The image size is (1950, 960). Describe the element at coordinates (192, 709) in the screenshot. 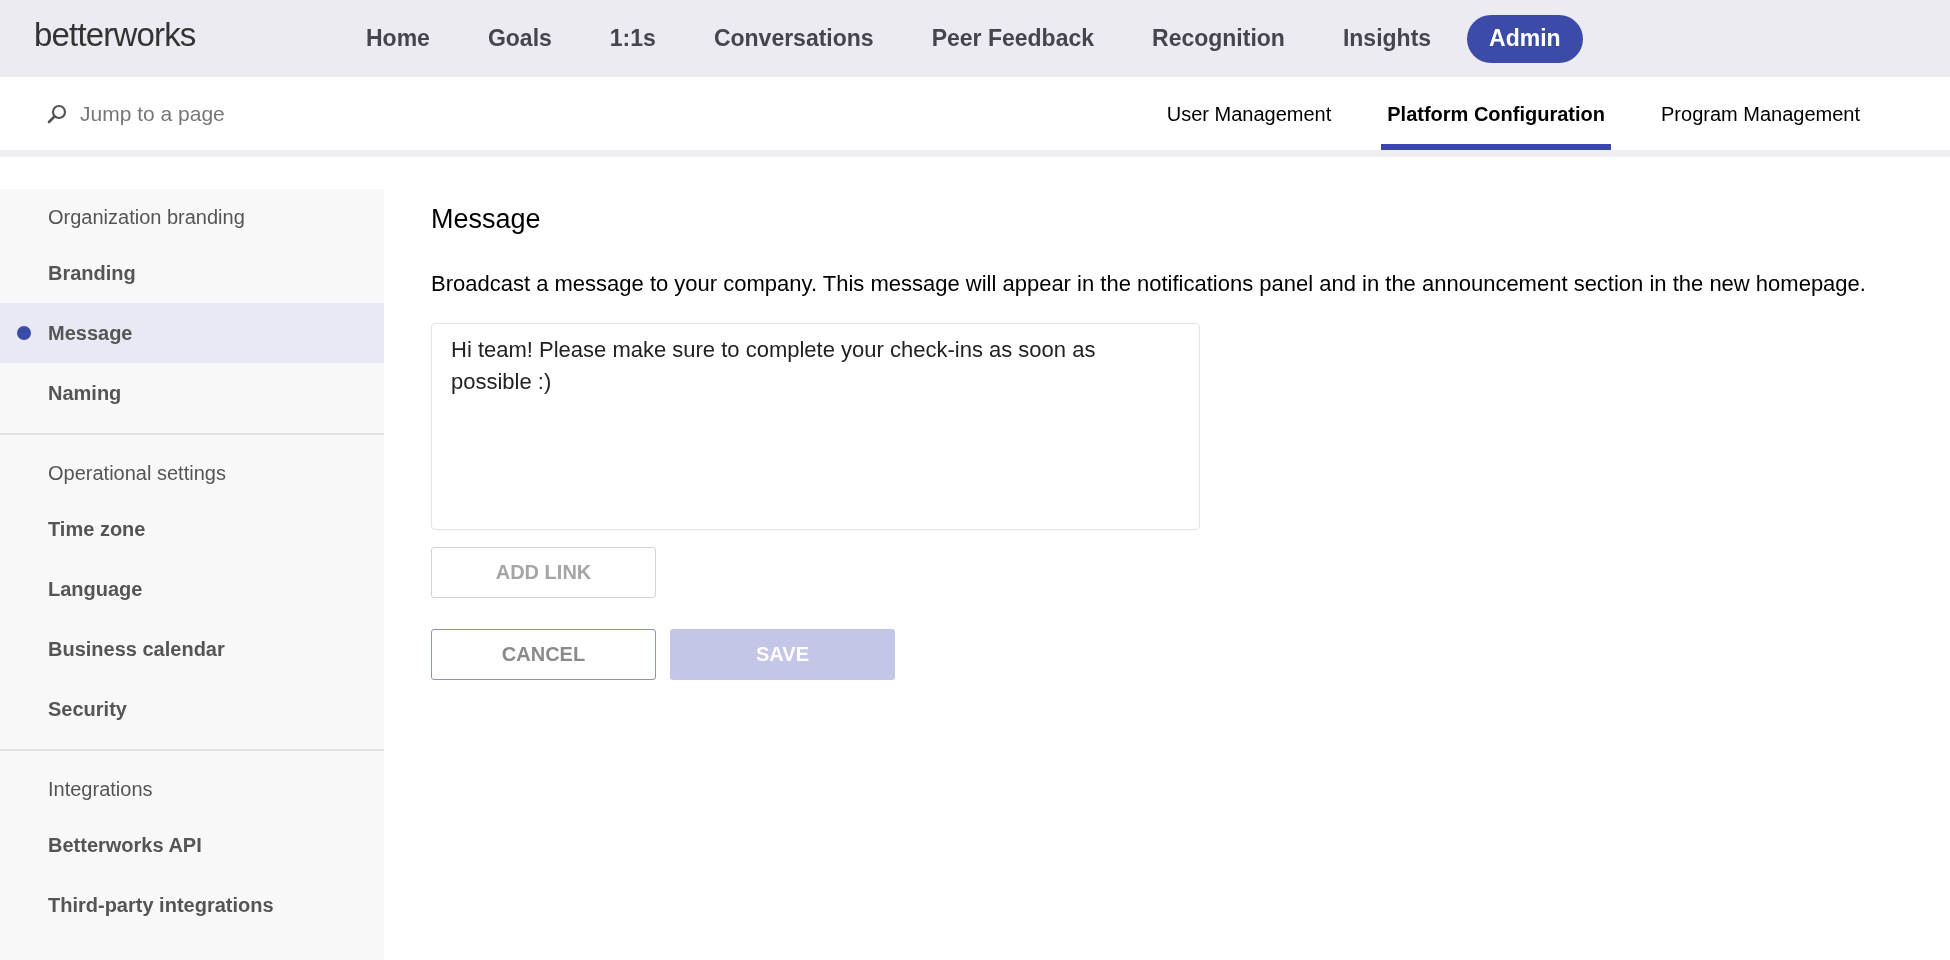

I see `sidebar-item: Security` at that location.